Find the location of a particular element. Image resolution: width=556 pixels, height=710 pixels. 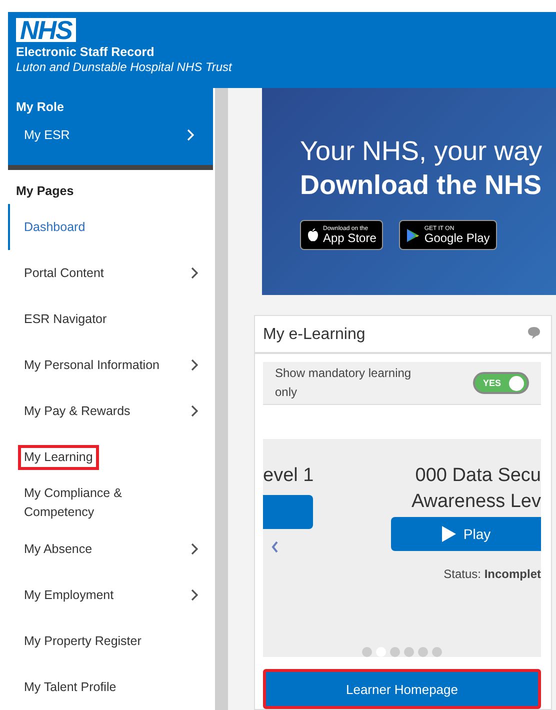

badge-store-name: Google Play is located at coordinates (457, 238).